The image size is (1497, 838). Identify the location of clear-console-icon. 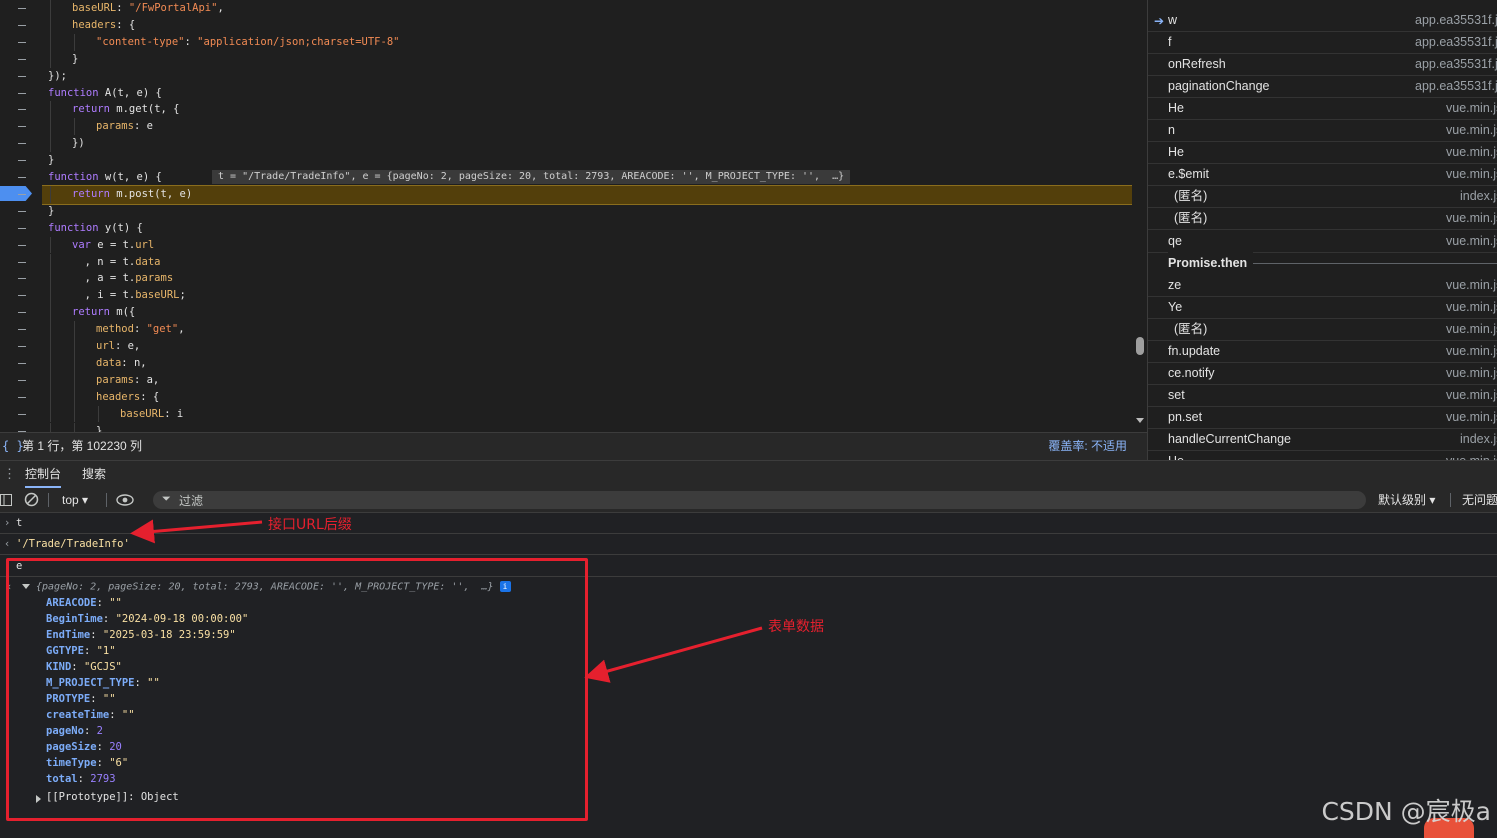
(31, 500).